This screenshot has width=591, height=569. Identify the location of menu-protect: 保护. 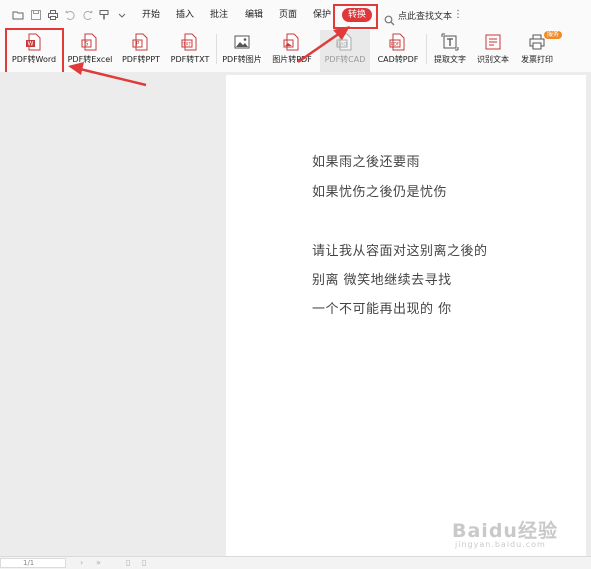
(322, 15).